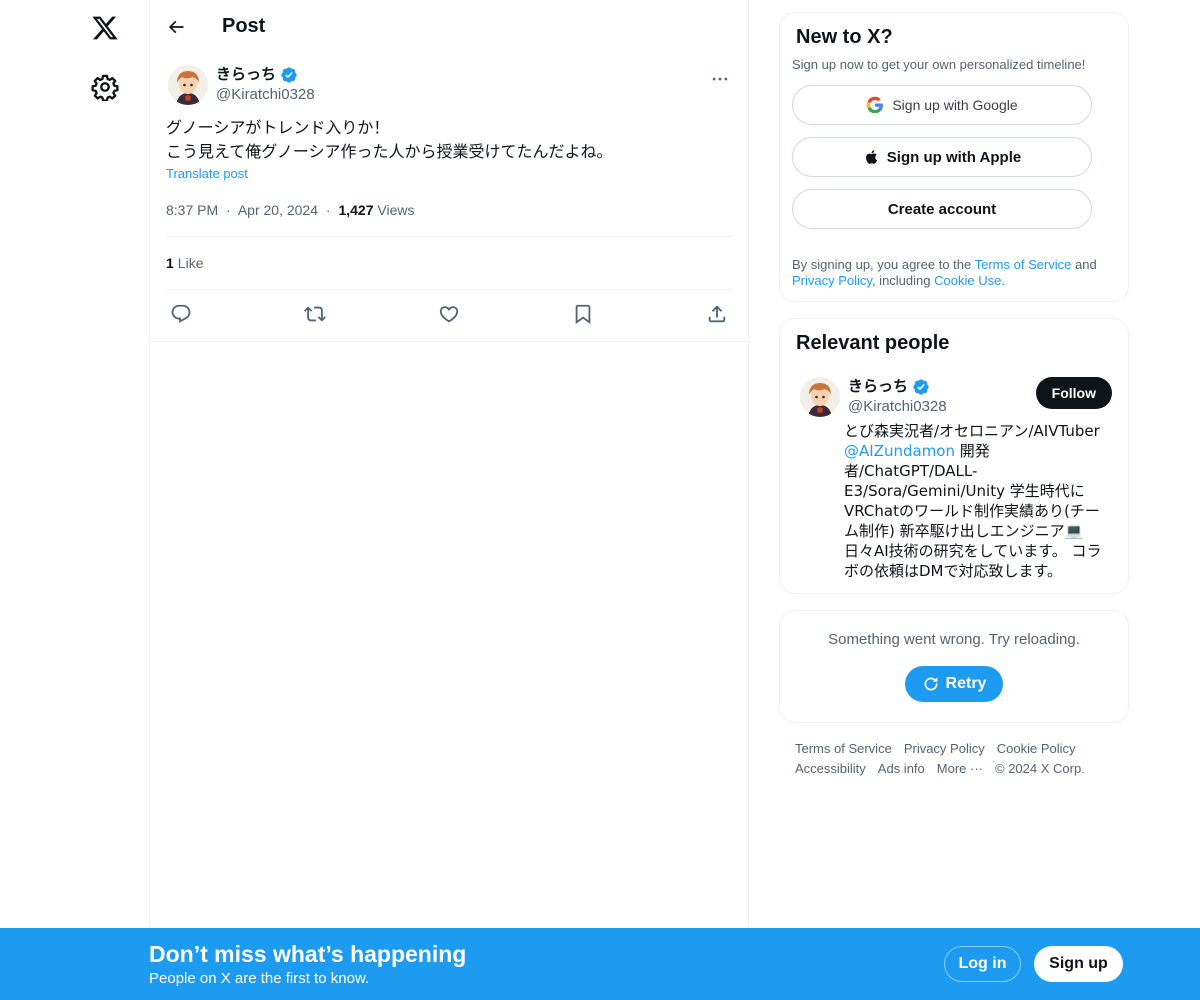 The image size is (1200, 1000). I want to click on post-actions, so click(449, 314).